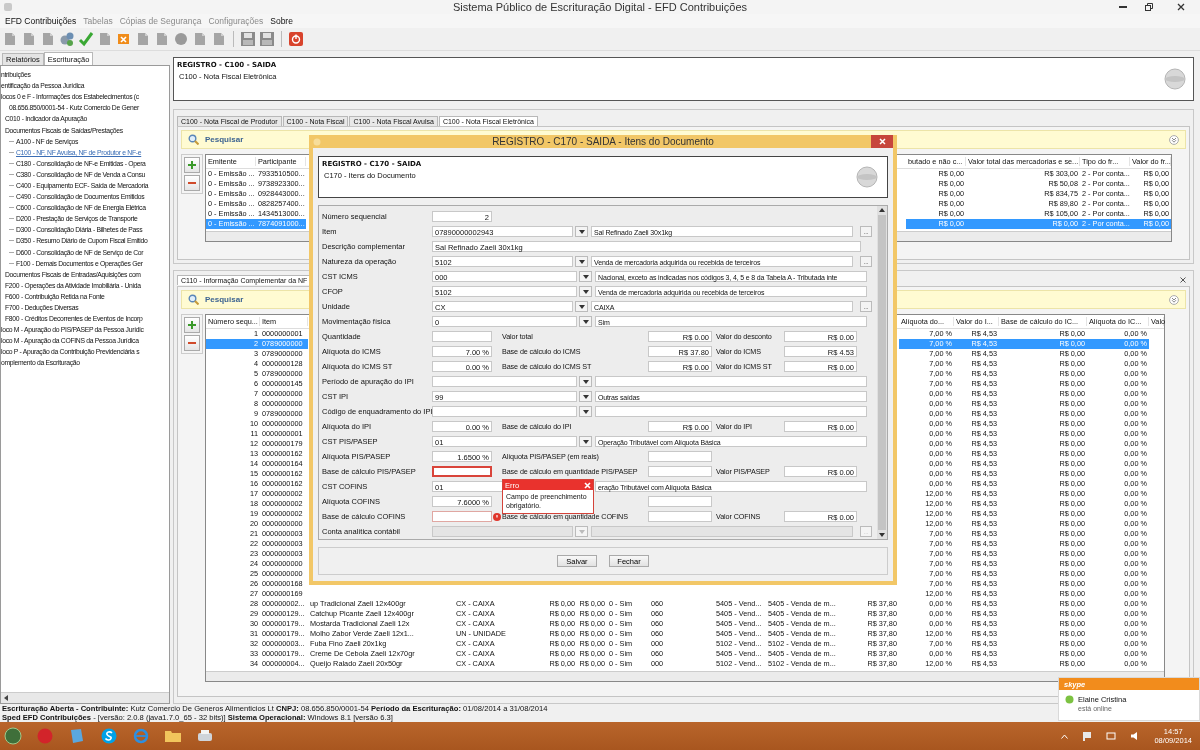 This screenshot has width=1200, height=750. I want to click on dialog-title: REGISTRO - C170 - SAIDA - Itens do Documento, so click(603, 141).